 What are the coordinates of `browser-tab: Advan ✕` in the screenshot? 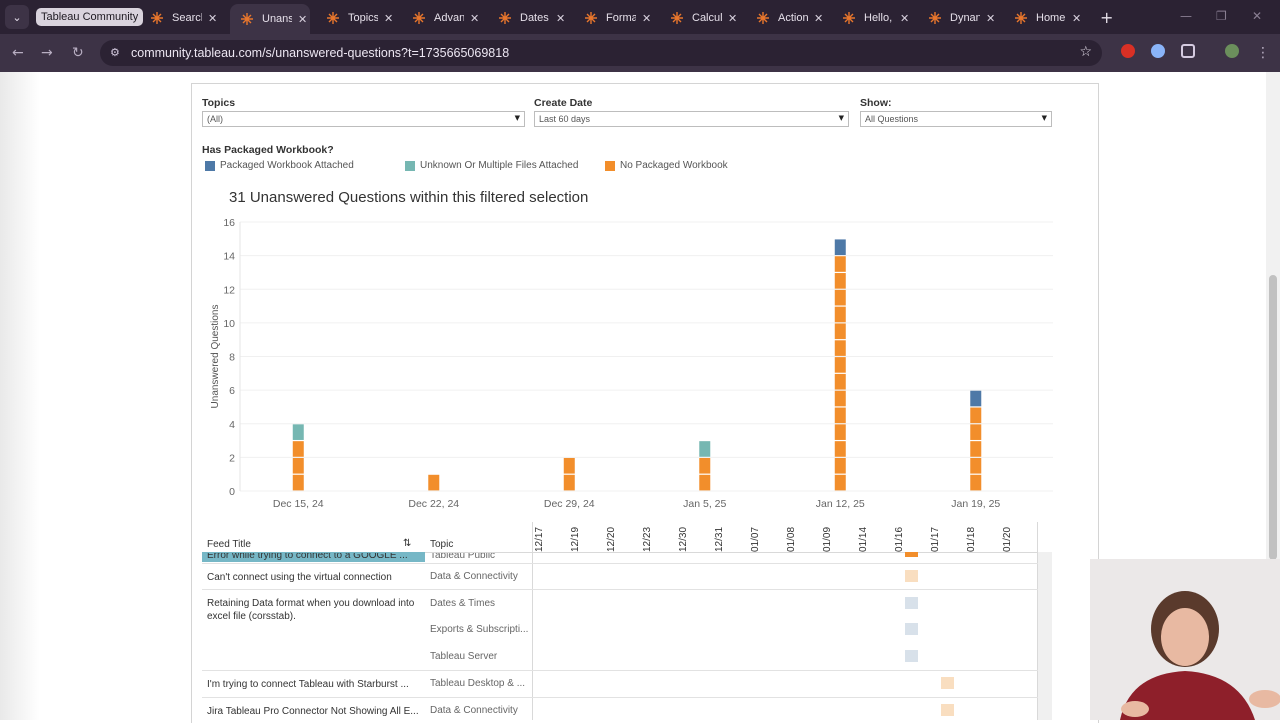 It's located at (444, 18).